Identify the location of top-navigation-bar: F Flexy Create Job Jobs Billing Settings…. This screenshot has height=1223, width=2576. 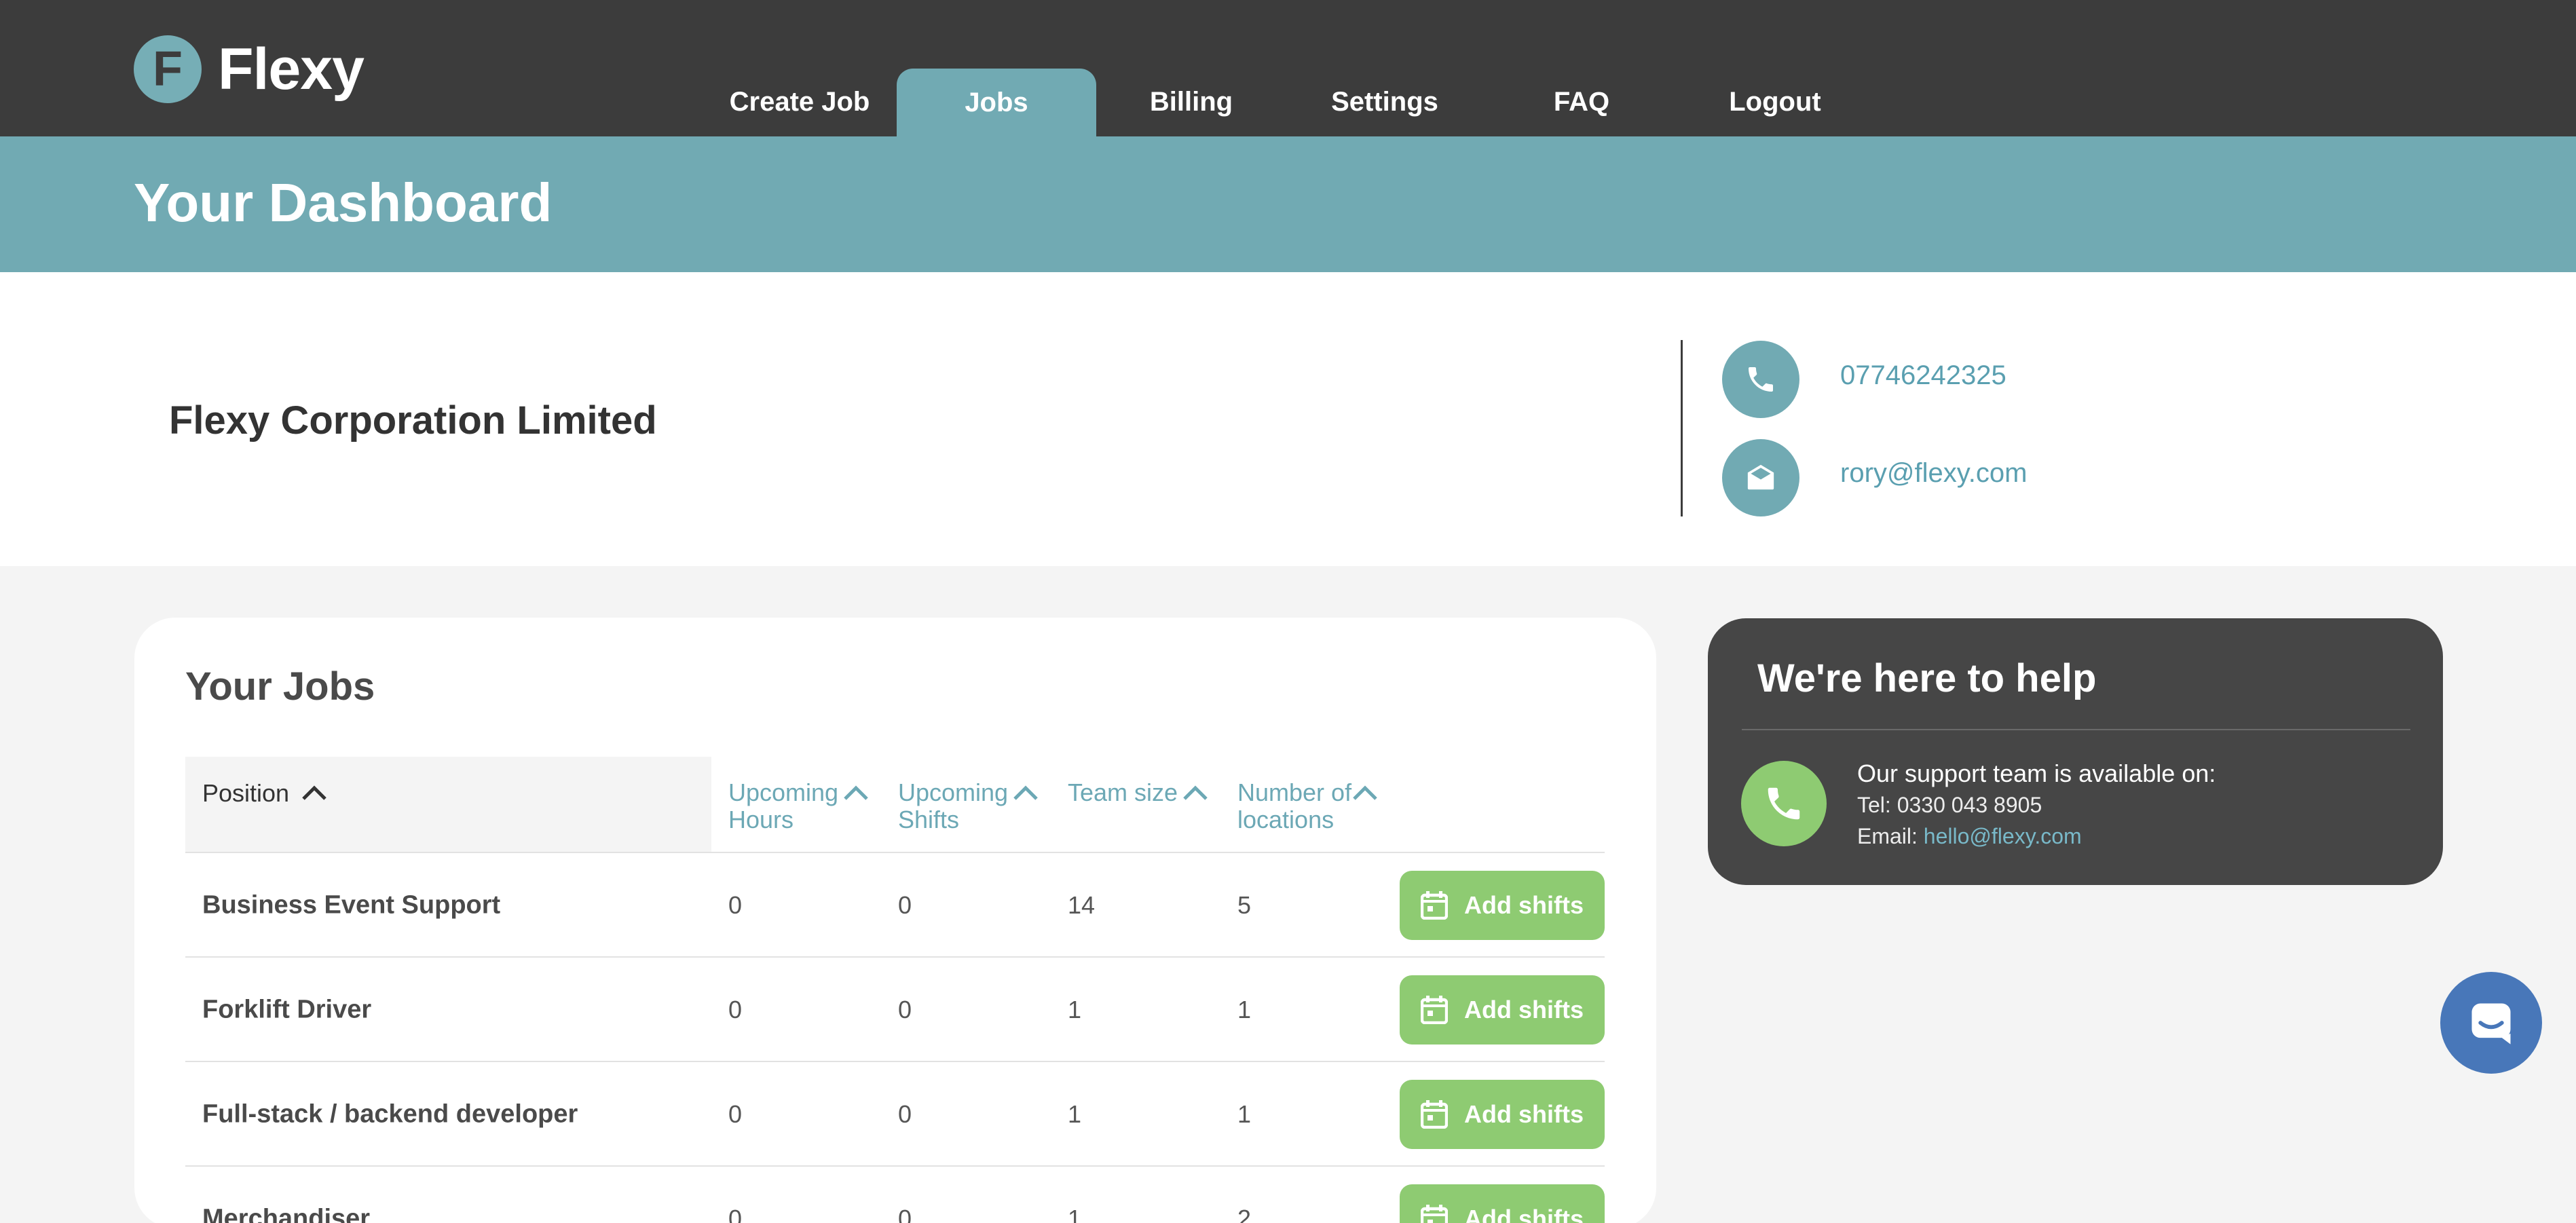
(1288, 68).